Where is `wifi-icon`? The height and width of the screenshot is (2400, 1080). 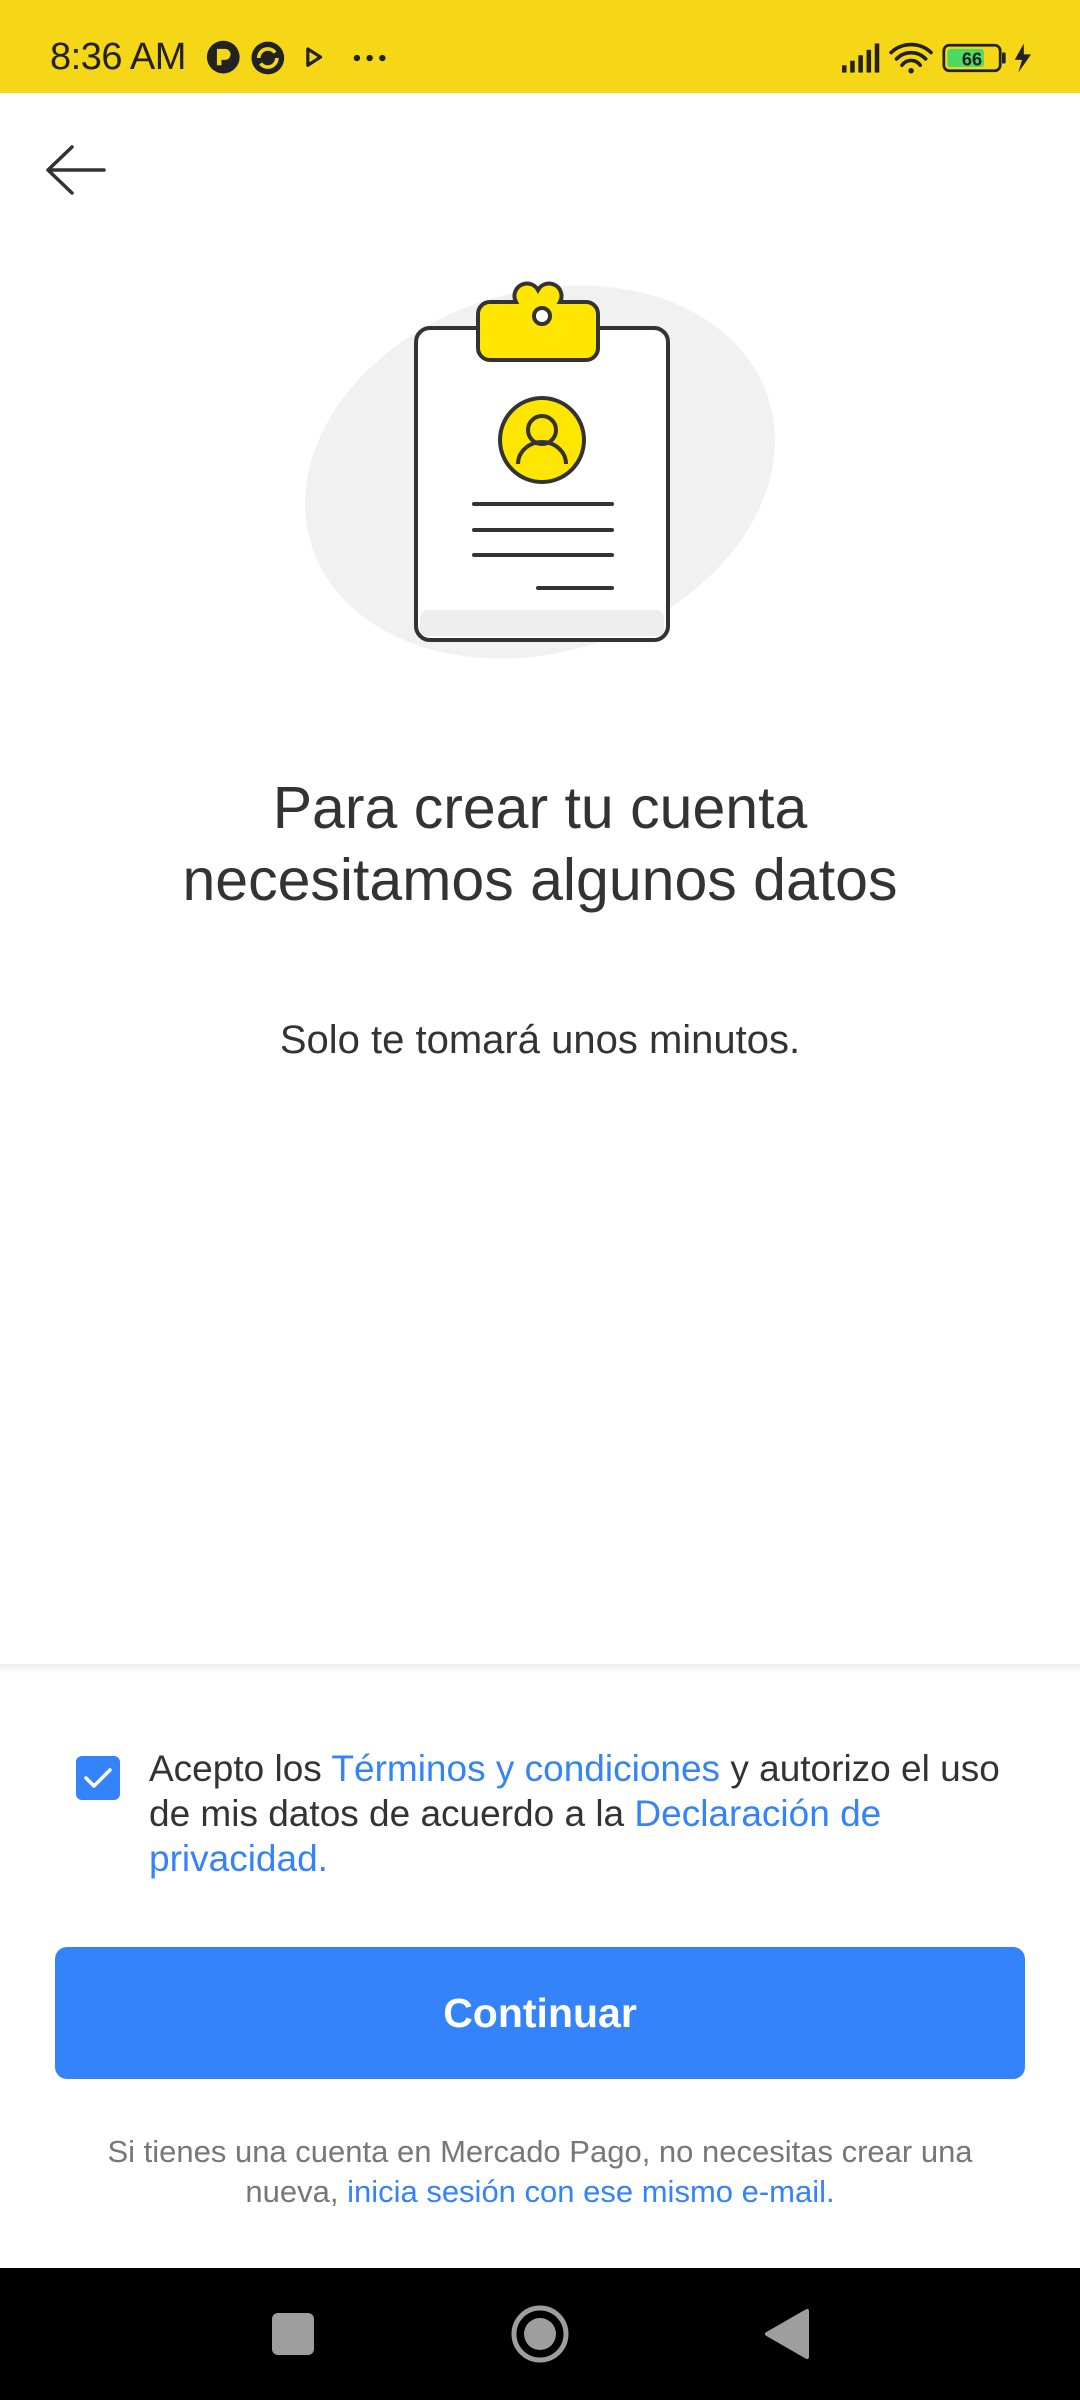 wifi-icon is located at coordinates (911, 58).